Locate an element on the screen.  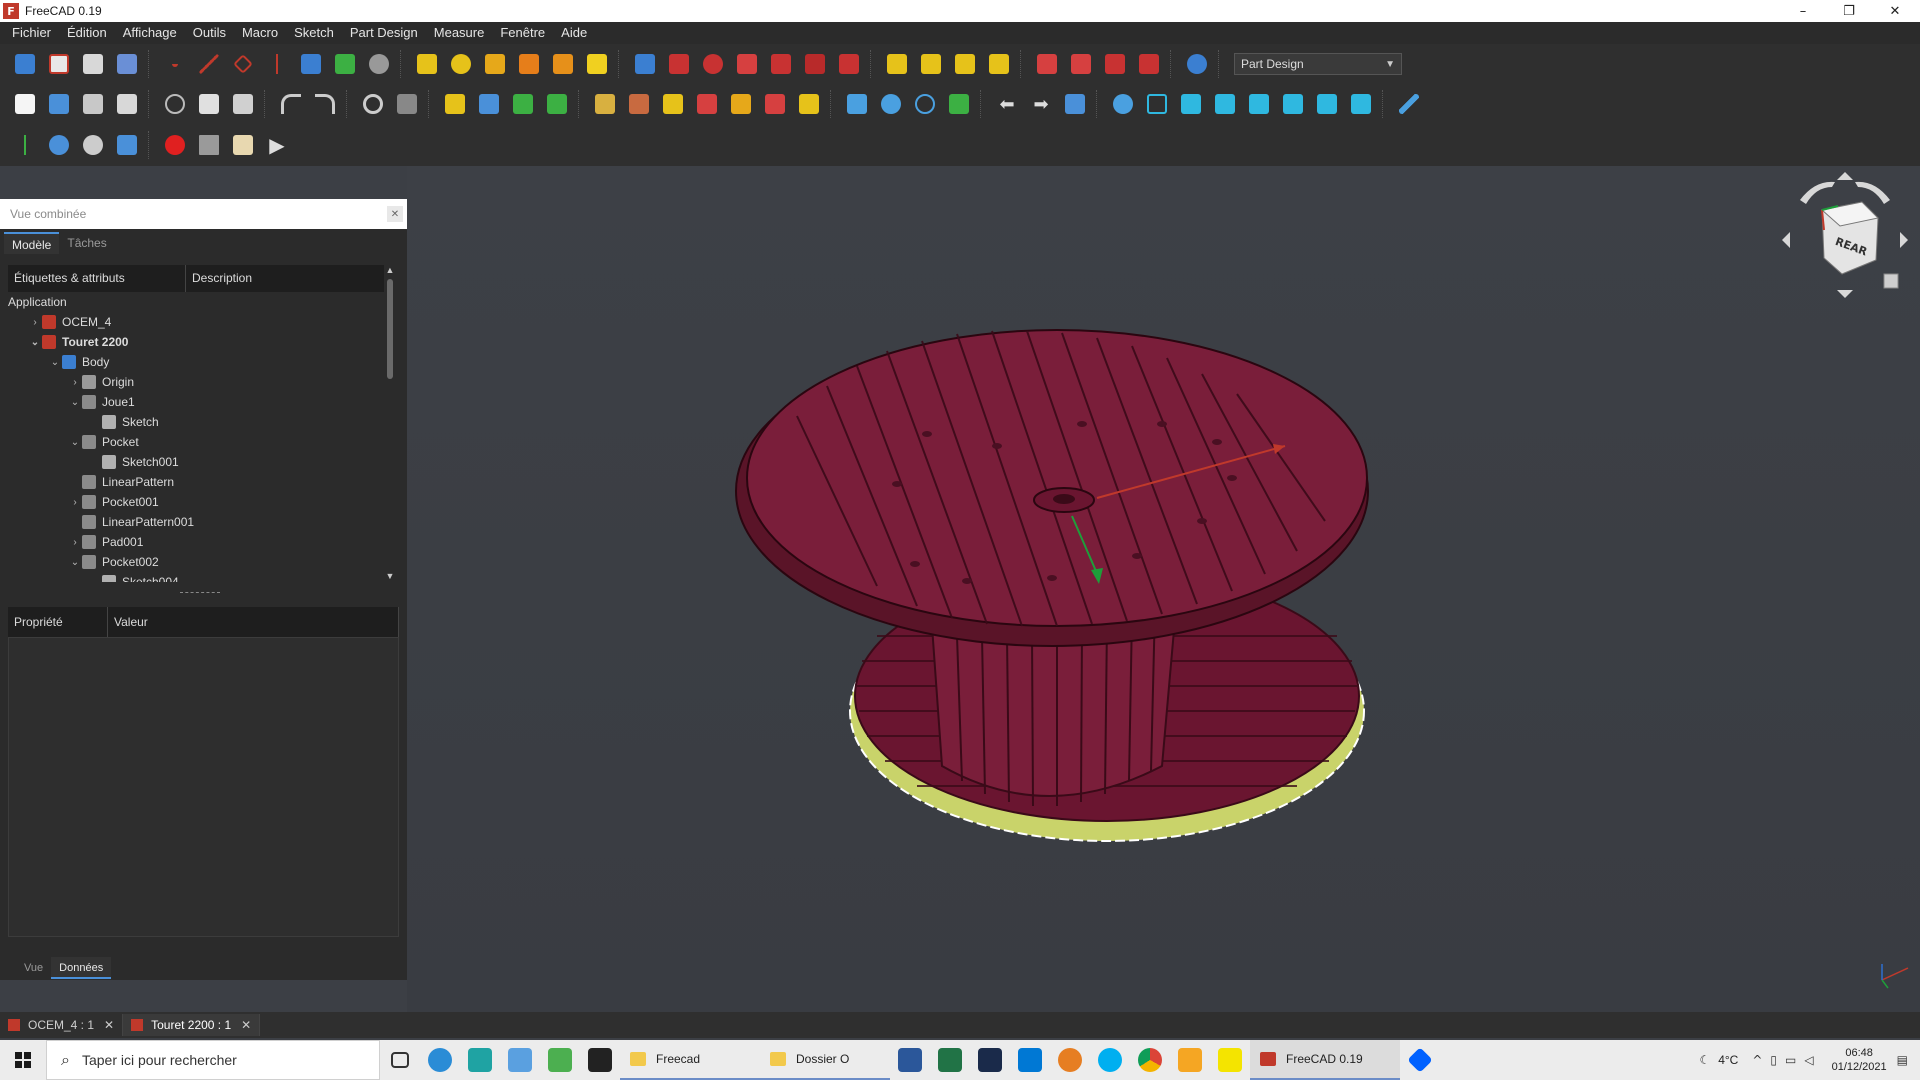
task-view-button is located at coordinates (400, 1060).